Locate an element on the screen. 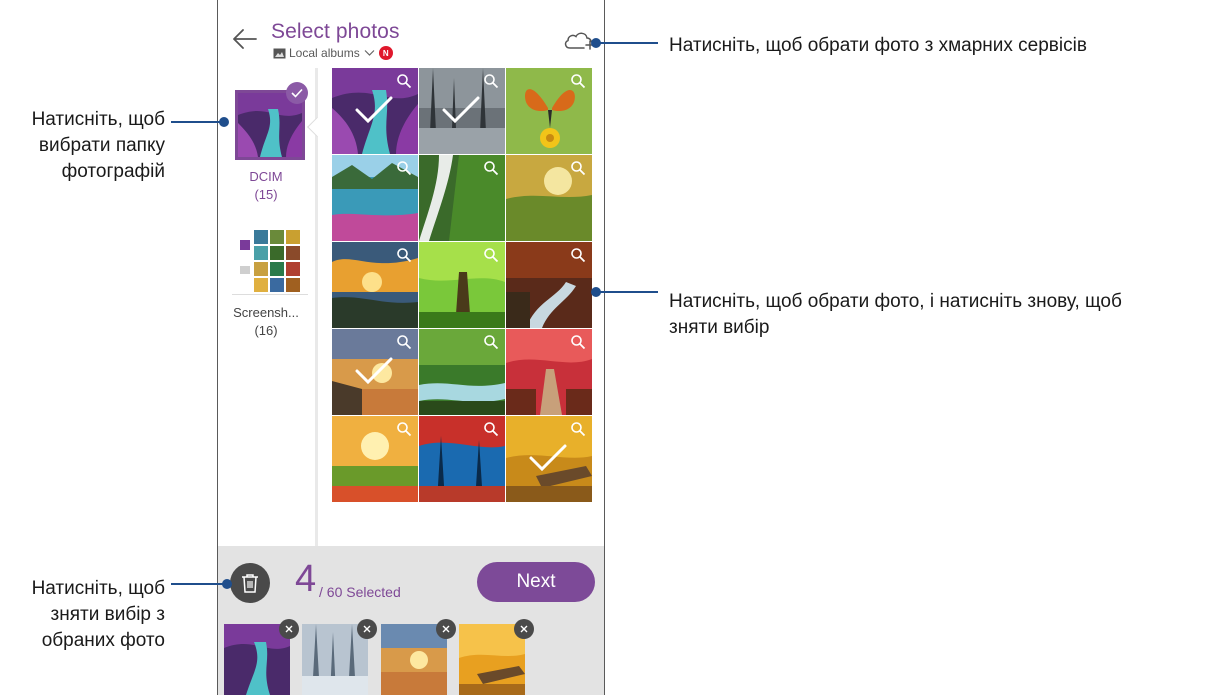 This screenshot has height=695, width=1205. folder-count: (15) is located at coordinates (266, 194).